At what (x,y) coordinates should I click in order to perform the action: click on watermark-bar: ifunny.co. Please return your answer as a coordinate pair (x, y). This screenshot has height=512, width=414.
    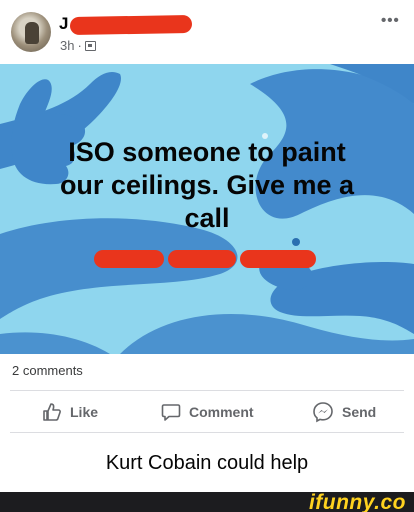
    Looking at the image, I should click on (207, 501).